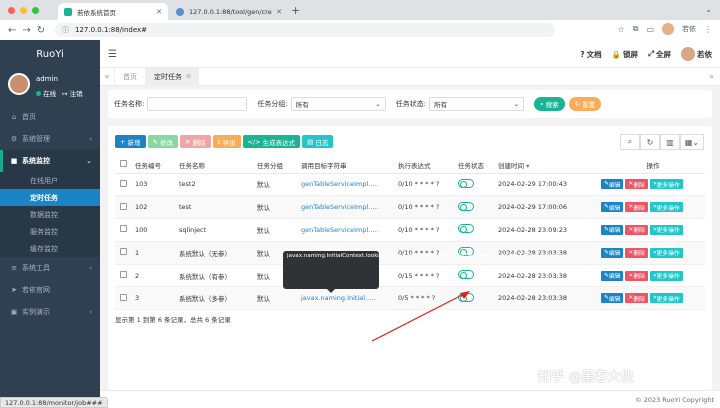 This screenshot has height=408, width=720. Describe the element at coordinates (428, 165) in the screenshot. I see `column-header: 执行表达式` at that location.